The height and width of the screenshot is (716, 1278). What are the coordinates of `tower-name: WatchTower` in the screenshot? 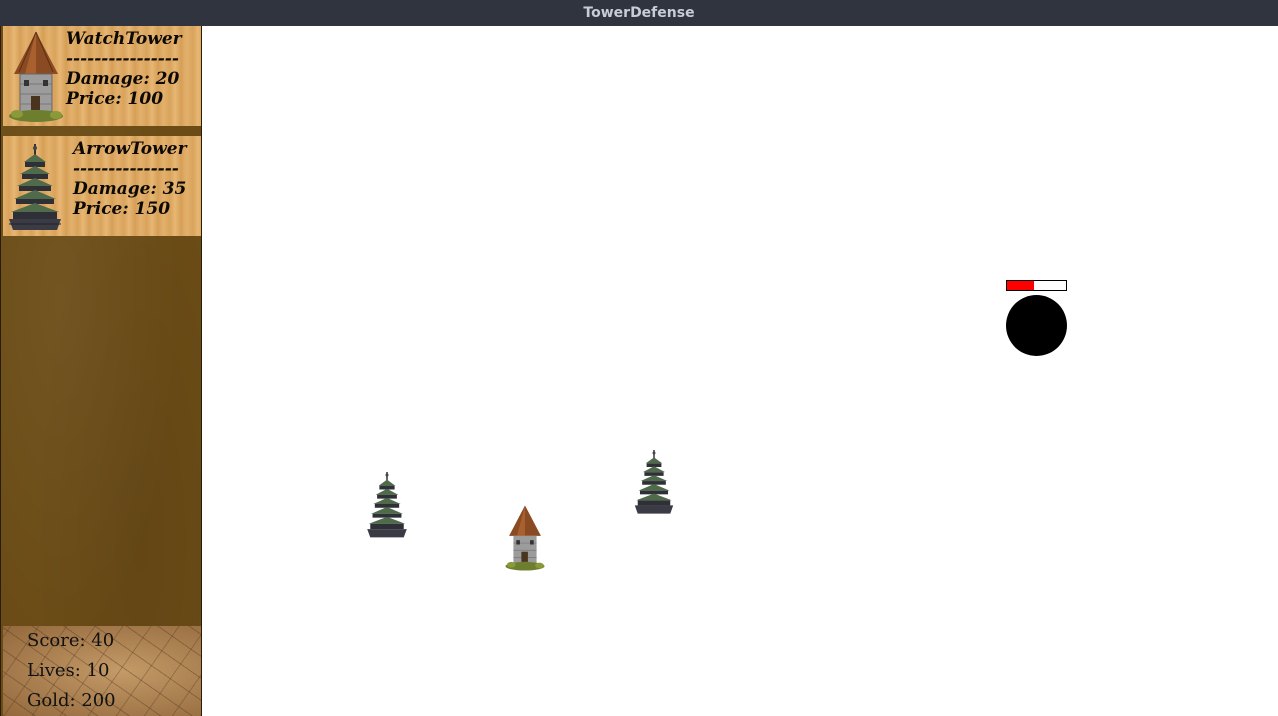 It's located at (124, 39).